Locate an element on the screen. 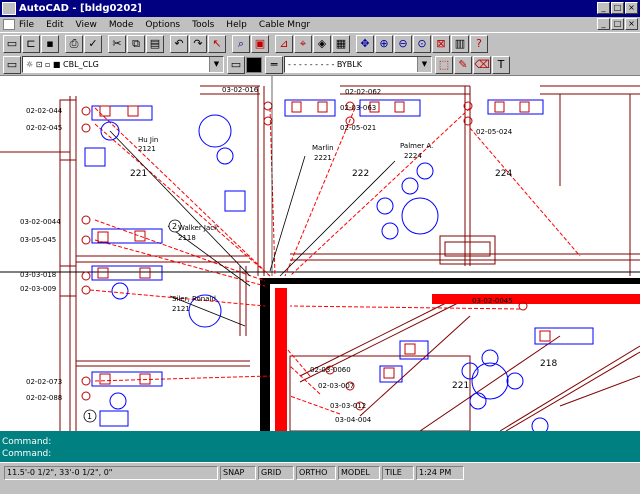 The width and height of the screenshot is (640, 494). zoom-extents-icon: ⊙ is located at coordinates (422, 43).